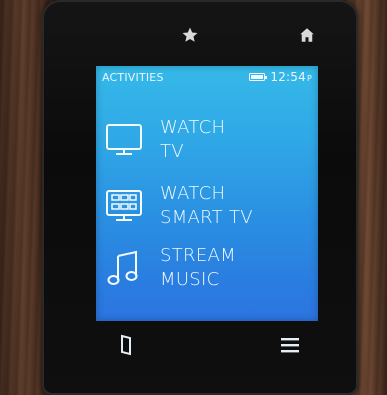 The image size is (387, 395). Describe the element at coordinates (258, 77) in the screenshot. I see `battery-icon` at that location.